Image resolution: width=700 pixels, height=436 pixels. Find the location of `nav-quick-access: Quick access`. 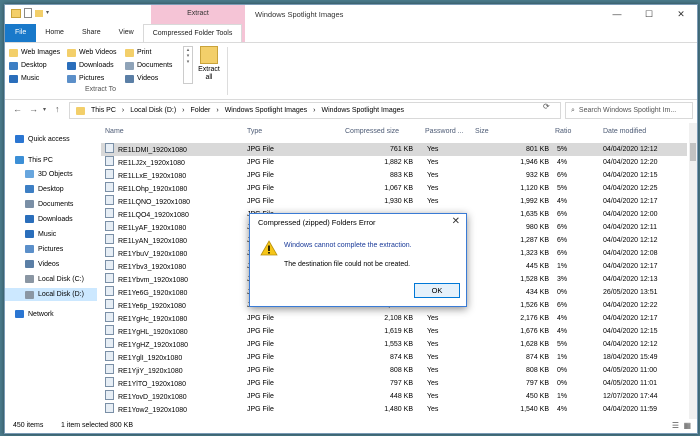

nav-quick-access: Quick access is located at coordinates (42, 139).